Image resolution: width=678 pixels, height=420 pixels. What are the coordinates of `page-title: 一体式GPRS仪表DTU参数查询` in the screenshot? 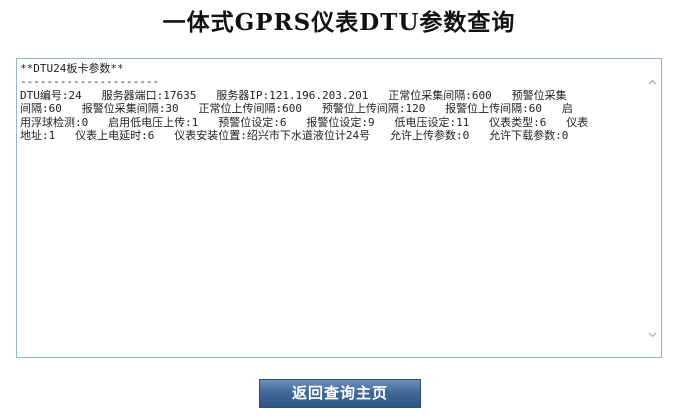 It's located at (339, 22).